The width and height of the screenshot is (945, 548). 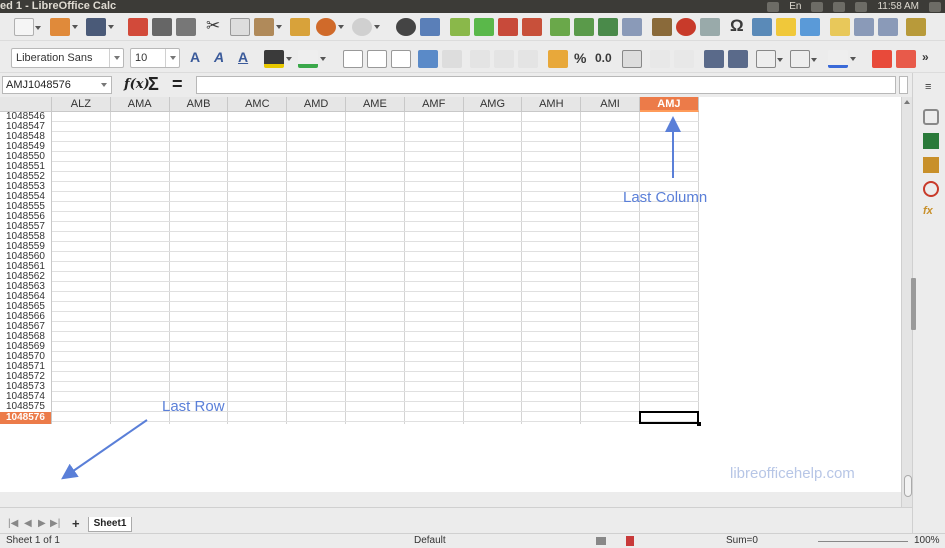 What do you see at coordinates (927, 541) in the screenshot?
I see `zoom-level: 100%` at bounding box center [927, 541].